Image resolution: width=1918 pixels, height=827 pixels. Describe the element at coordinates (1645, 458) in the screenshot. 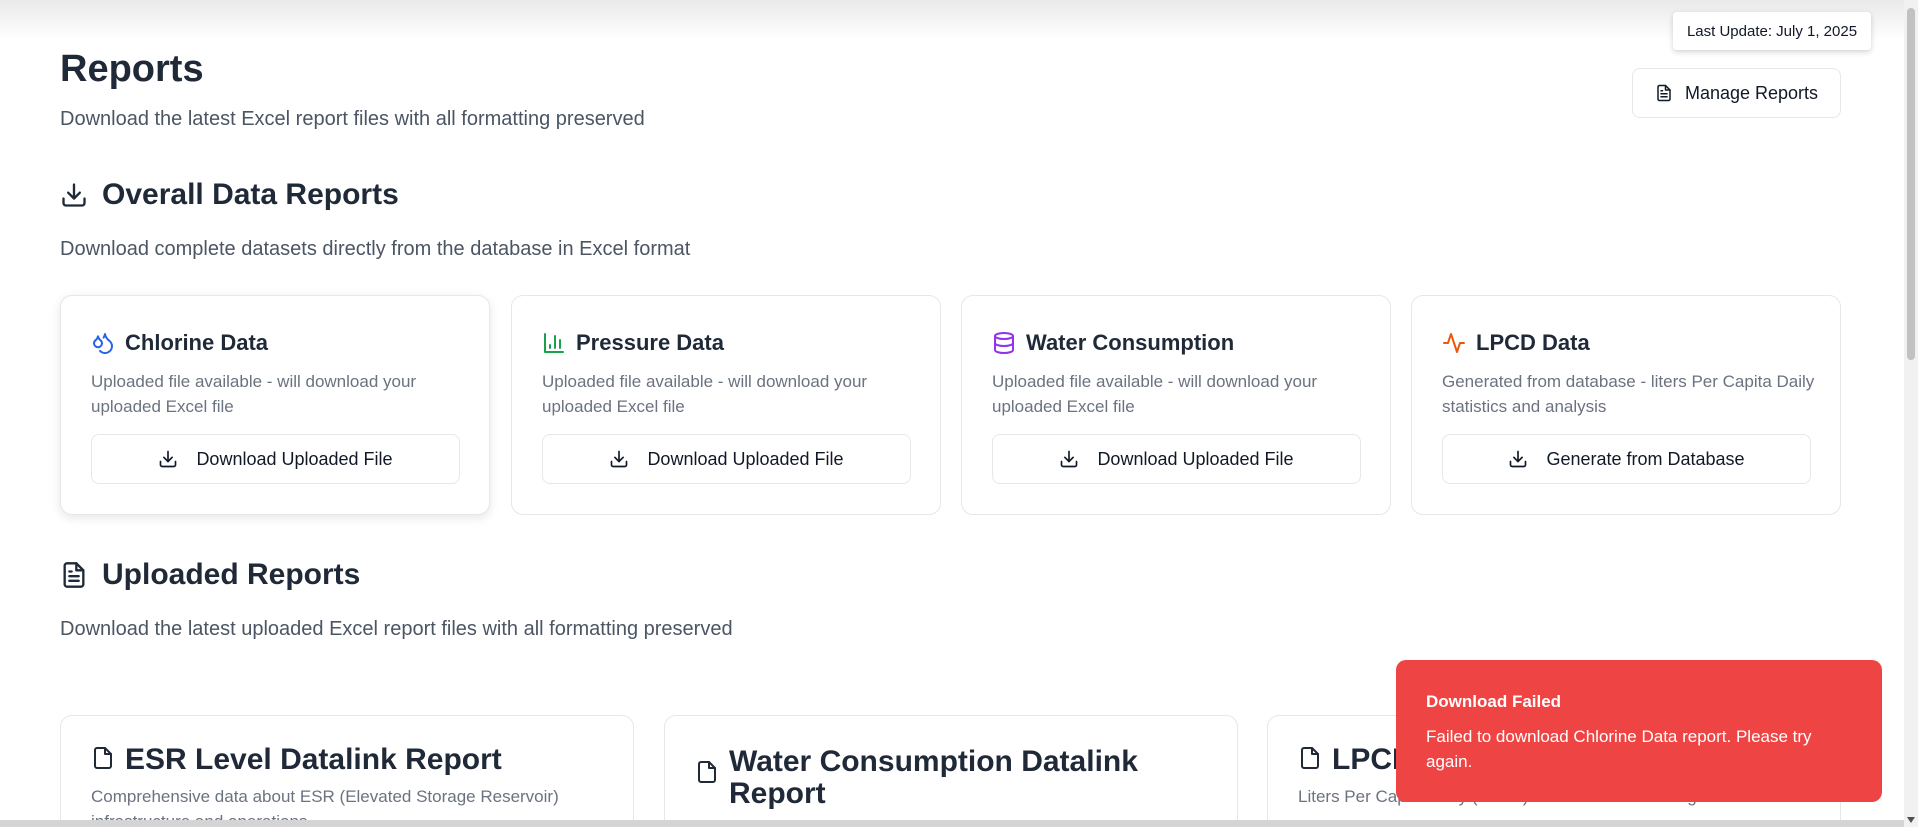

I see `button-label: Generate from Database` at that location.